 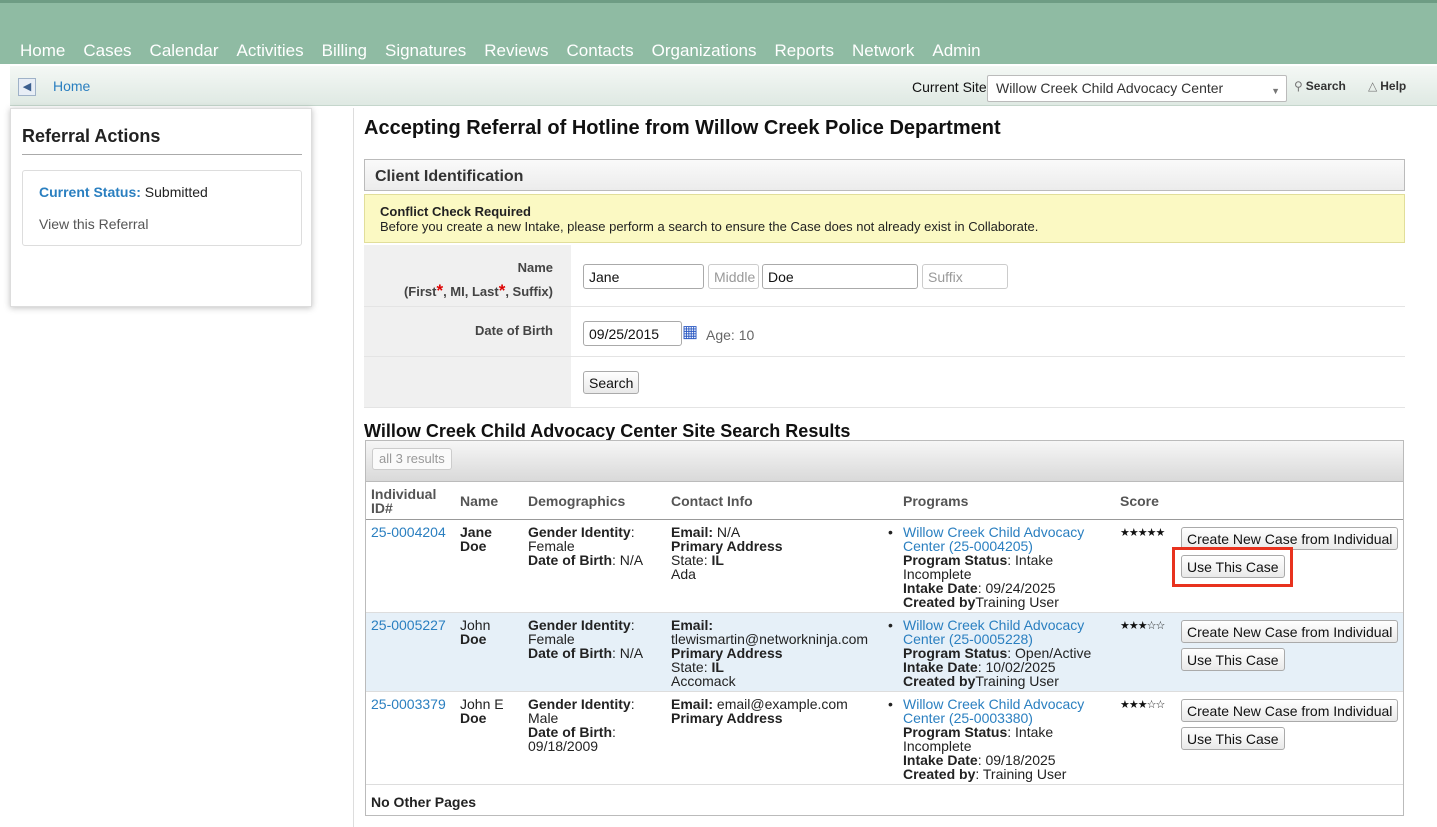 What do you see at coordinates (516, 51) in the screenshot?
I see `nav-reviews: Reviews` at bounding box center [516, 51].